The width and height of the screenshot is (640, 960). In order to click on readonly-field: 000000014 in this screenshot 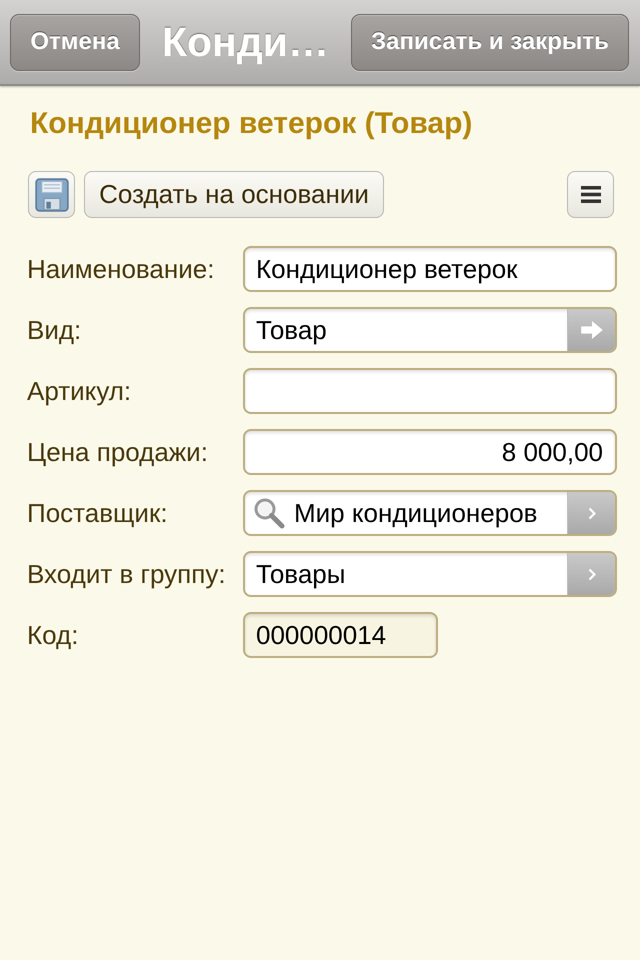, I will do `click(340, 635)`.